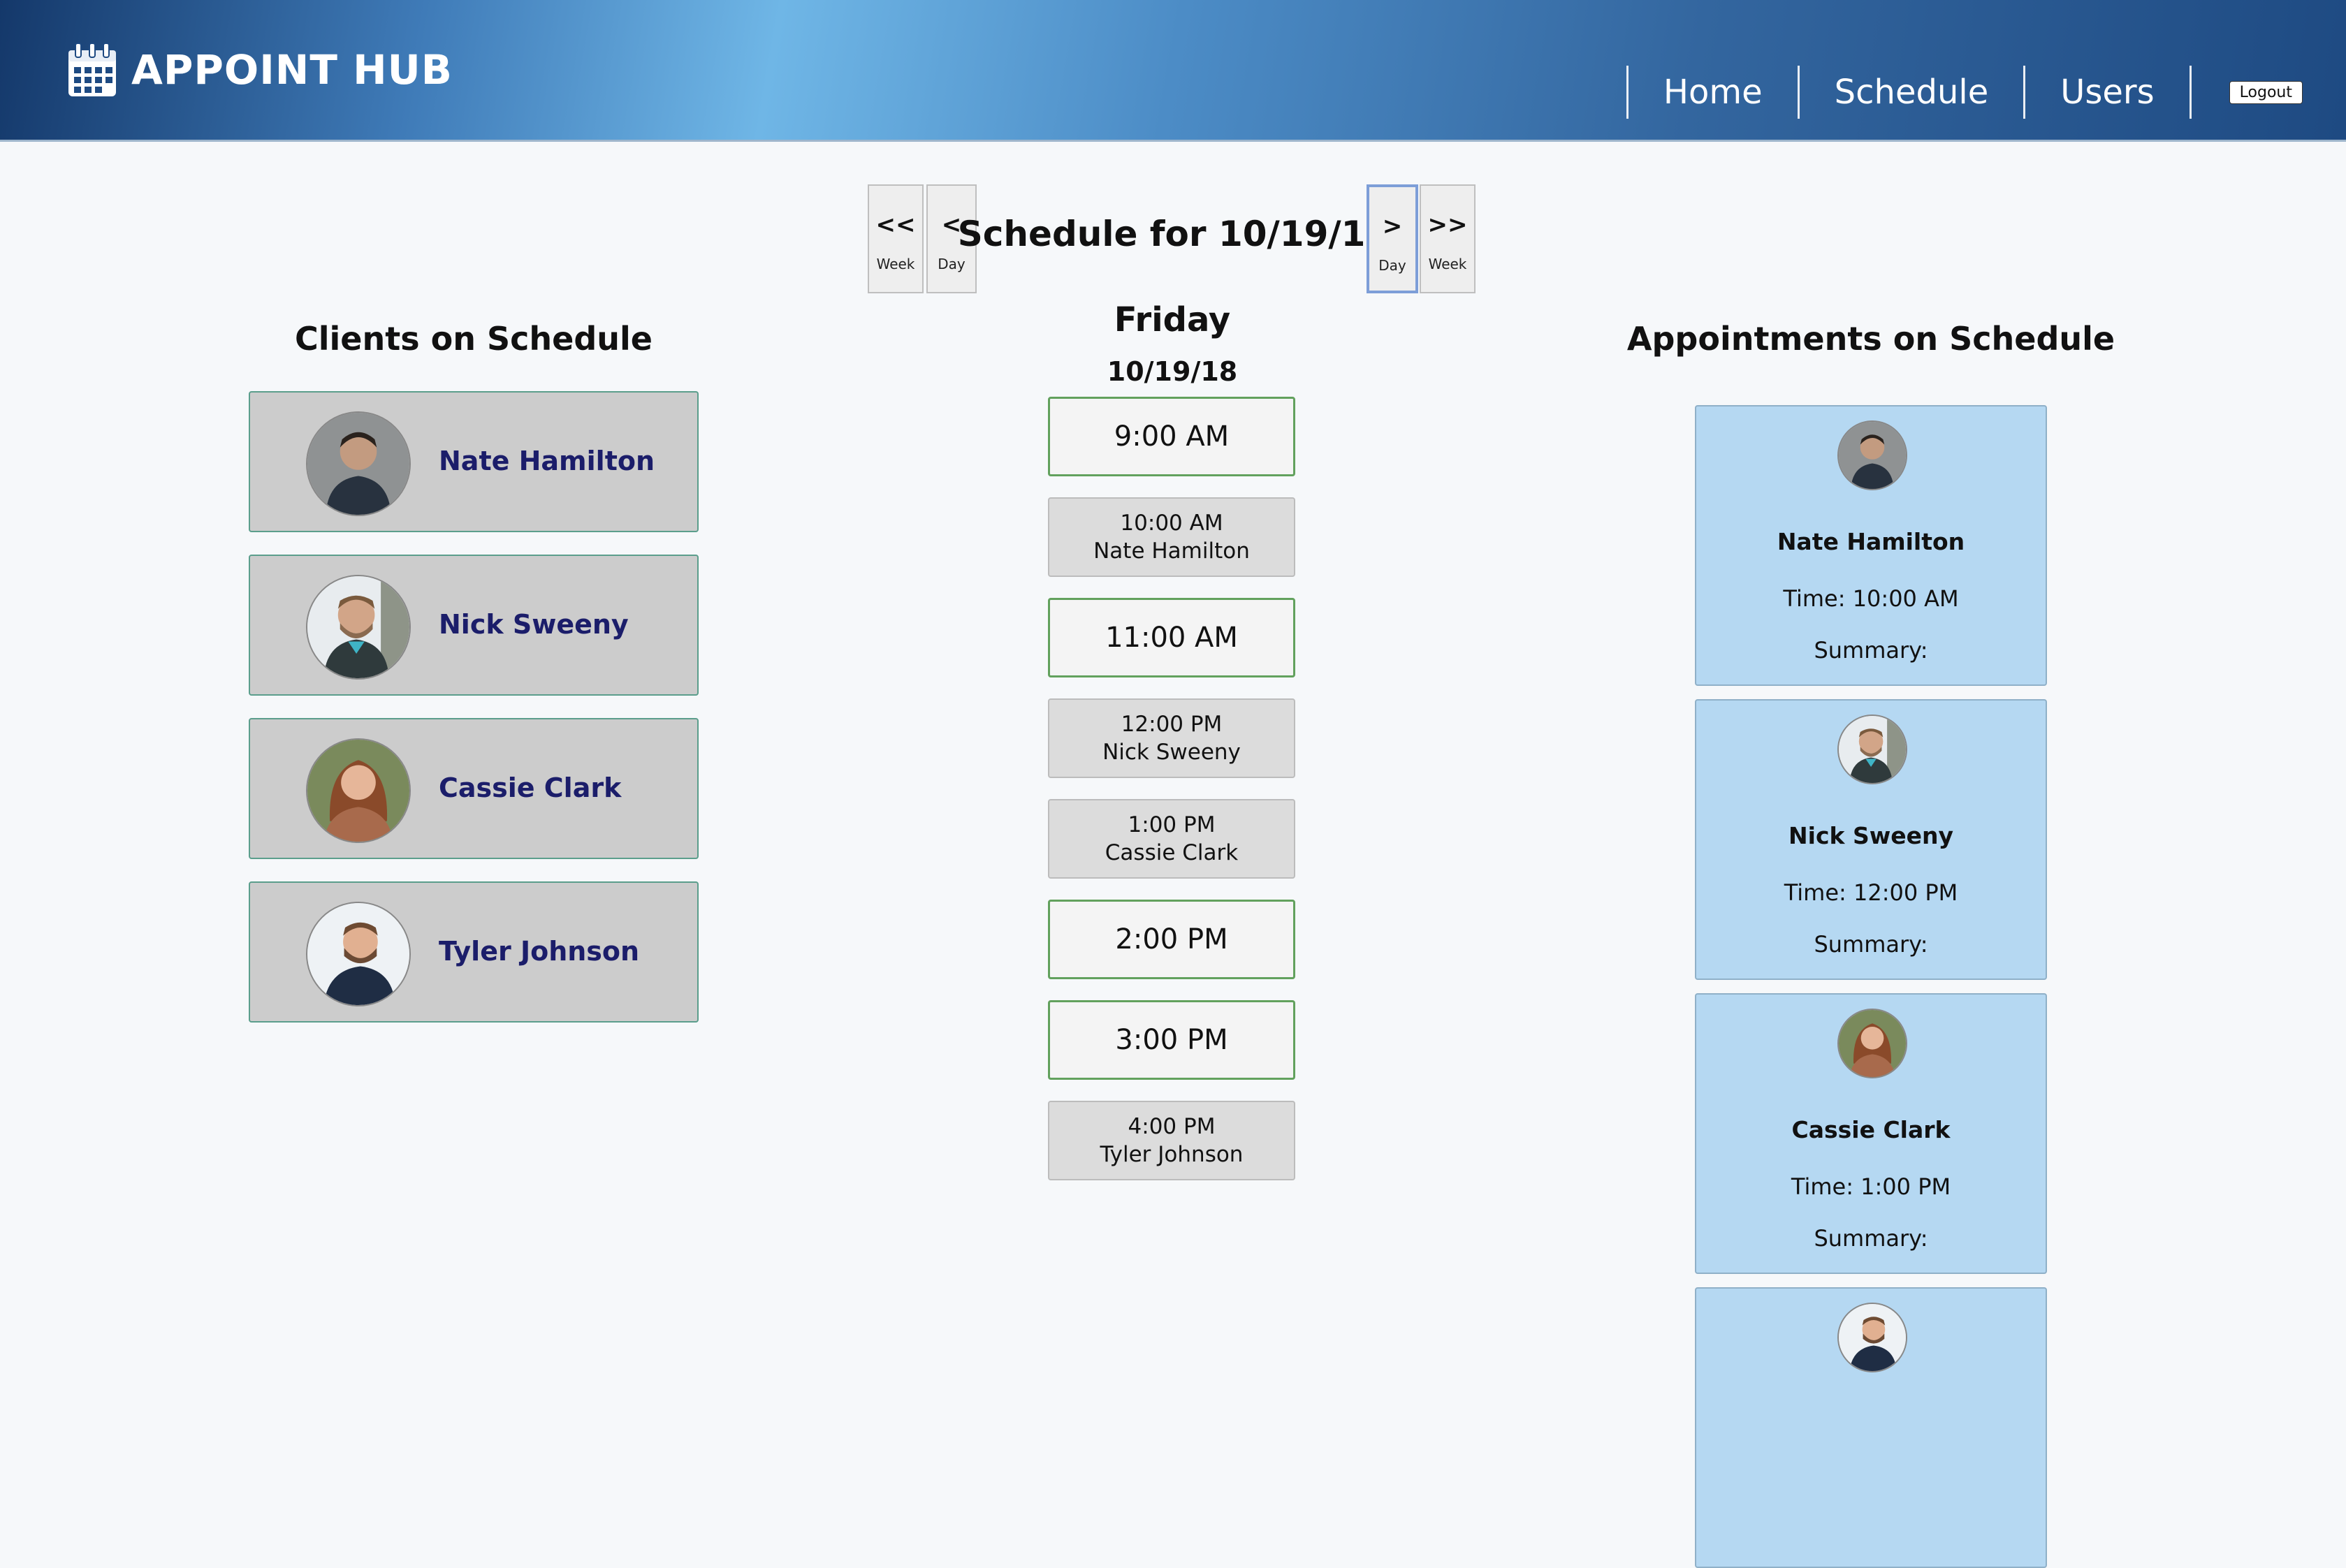  What do you see at coordinates (1172, 725) in the screenshot?
I see `slot-time: 12:00 PM` at bounding box center [1172, 725].